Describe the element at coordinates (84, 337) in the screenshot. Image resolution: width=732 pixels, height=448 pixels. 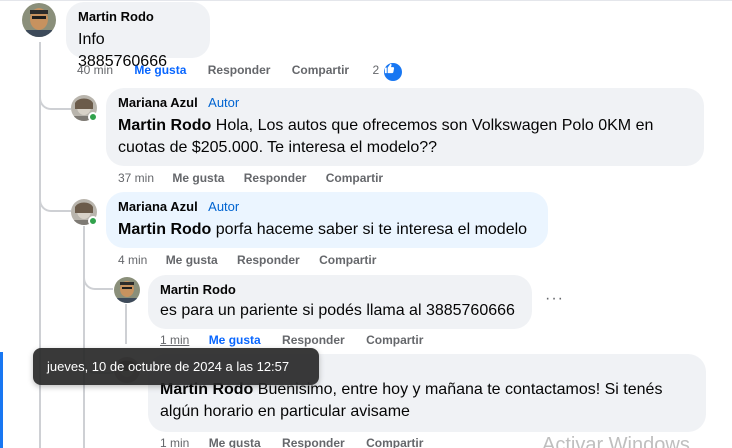
I see `thread-line-nested` at that location.